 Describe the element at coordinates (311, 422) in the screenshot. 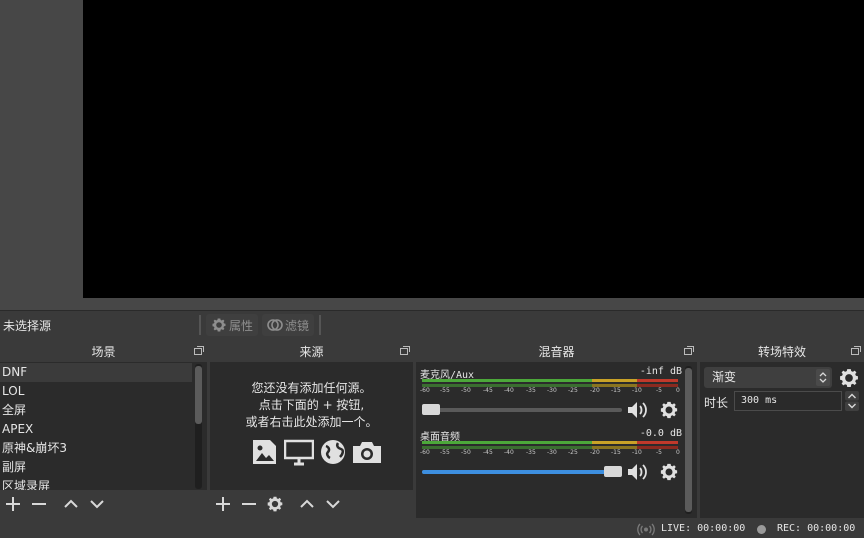

I see `empty-hint-line: 或者右击此处添加一个。` at that location.